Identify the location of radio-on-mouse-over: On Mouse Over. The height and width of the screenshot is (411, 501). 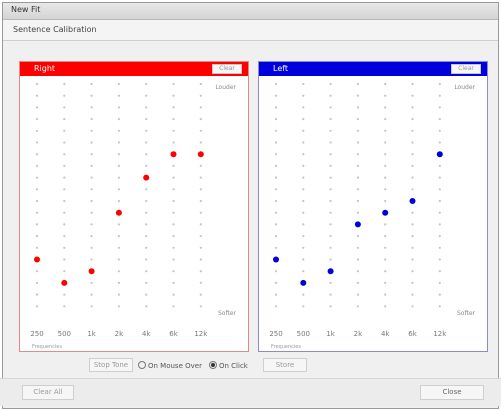
(170, 365).